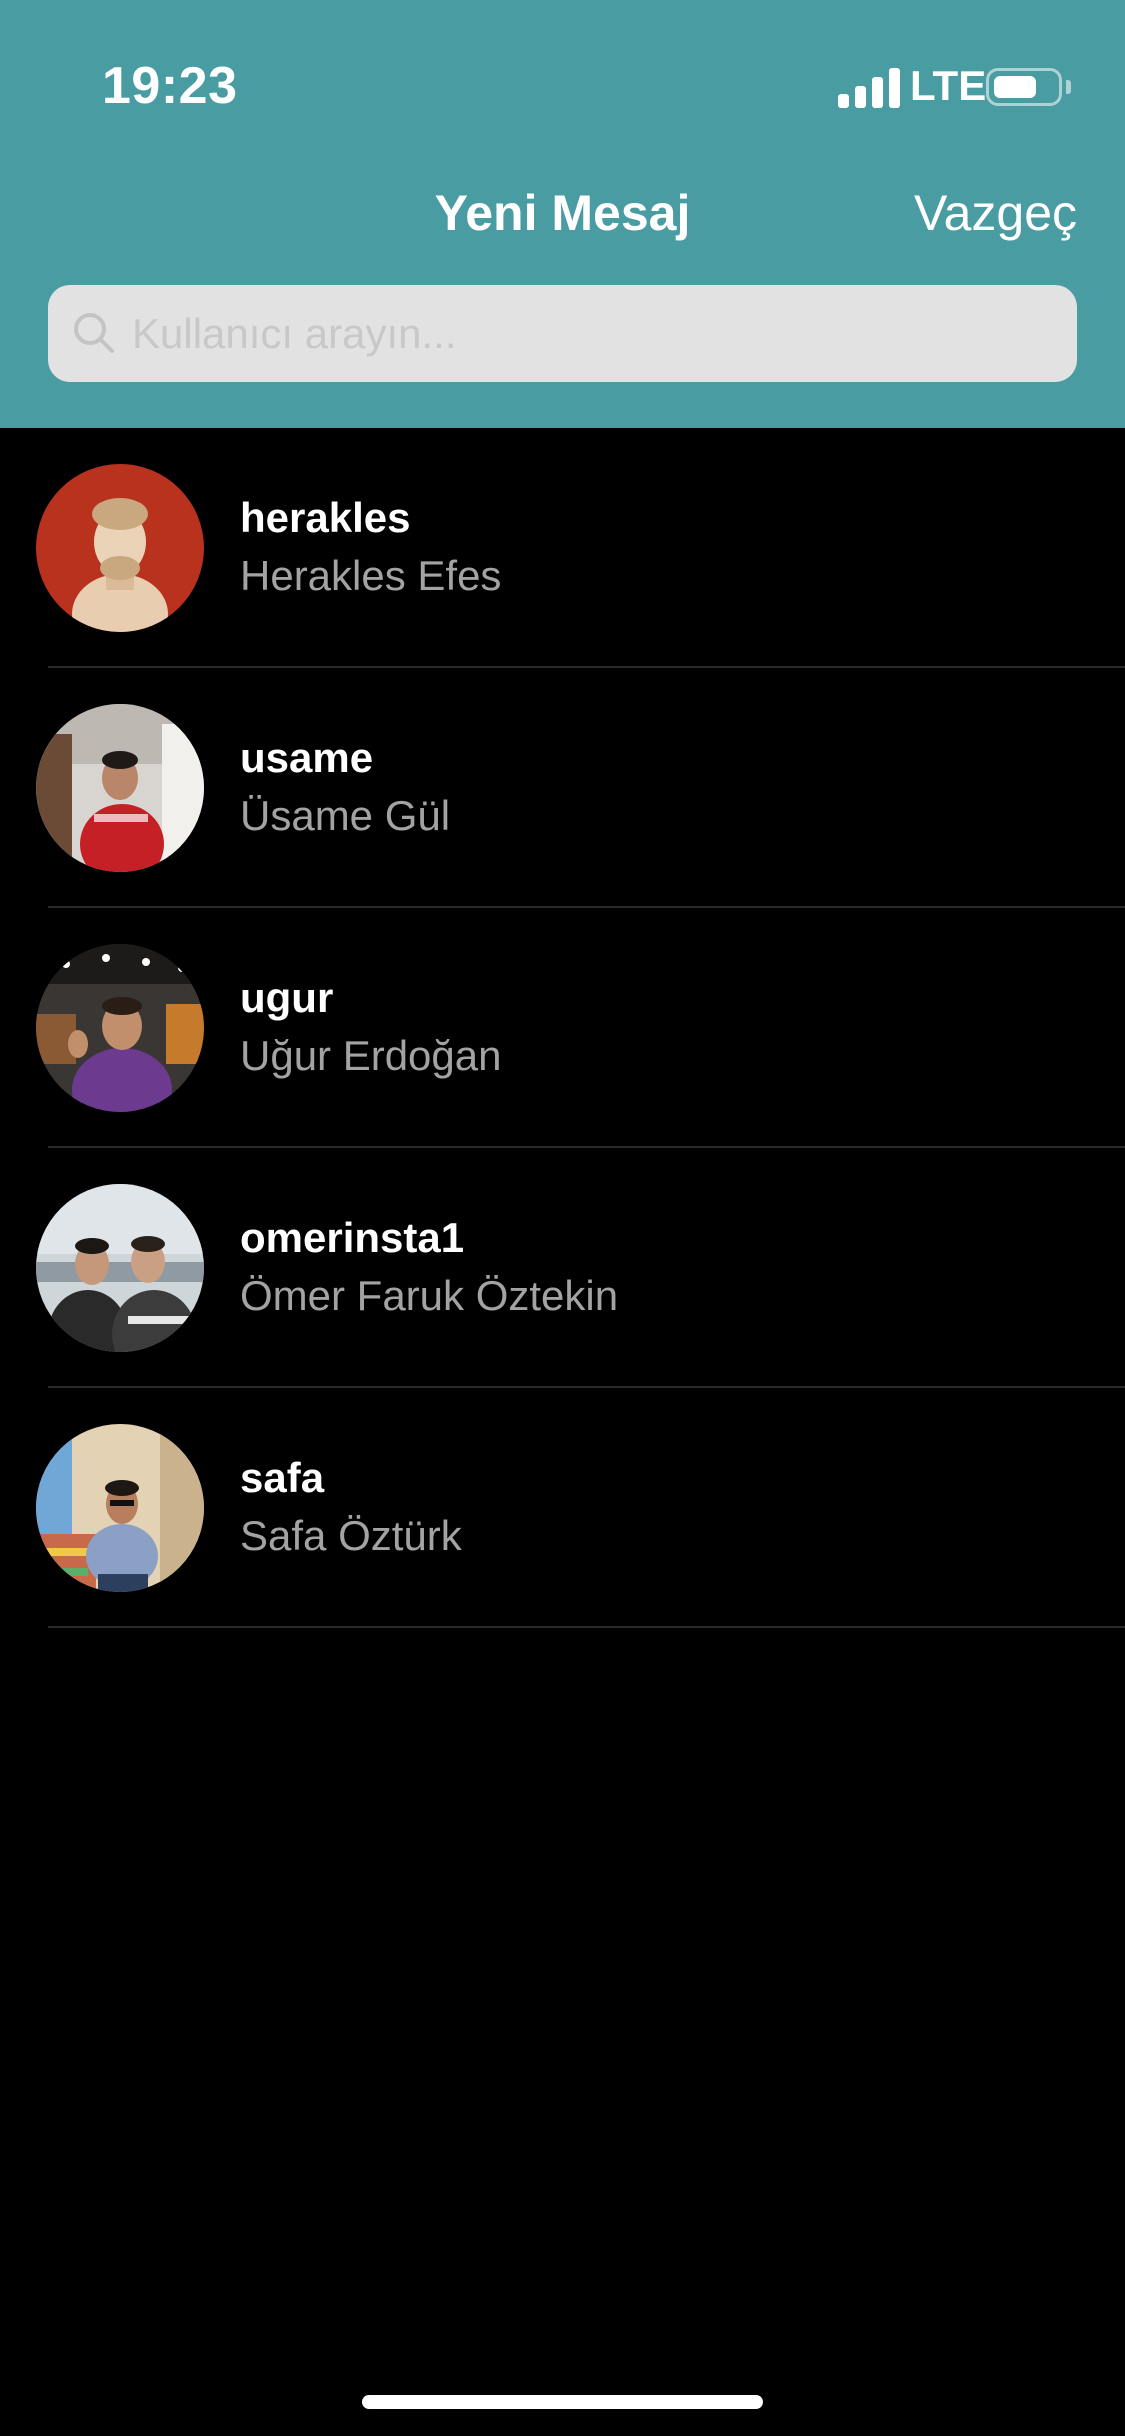  What do you see at coordinates (371, 575) in the screenshot?
I see `full-name: Herakles Efes` at bounding box center [371, 575].